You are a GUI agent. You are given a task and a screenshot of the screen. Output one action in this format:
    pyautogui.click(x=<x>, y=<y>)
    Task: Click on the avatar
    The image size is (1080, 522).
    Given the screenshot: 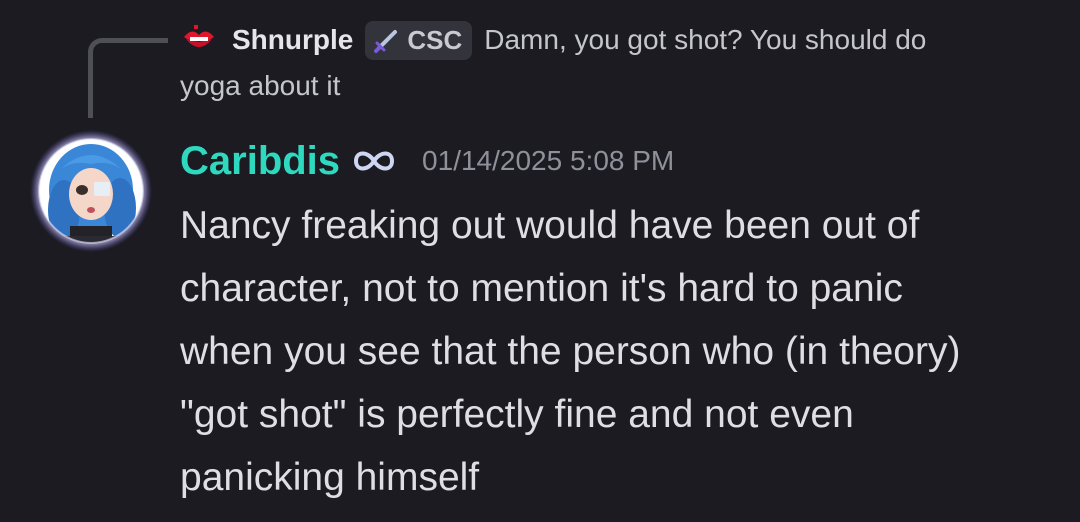 What is the action you would take?
    pyautogui.click(x=91, y=191)
    